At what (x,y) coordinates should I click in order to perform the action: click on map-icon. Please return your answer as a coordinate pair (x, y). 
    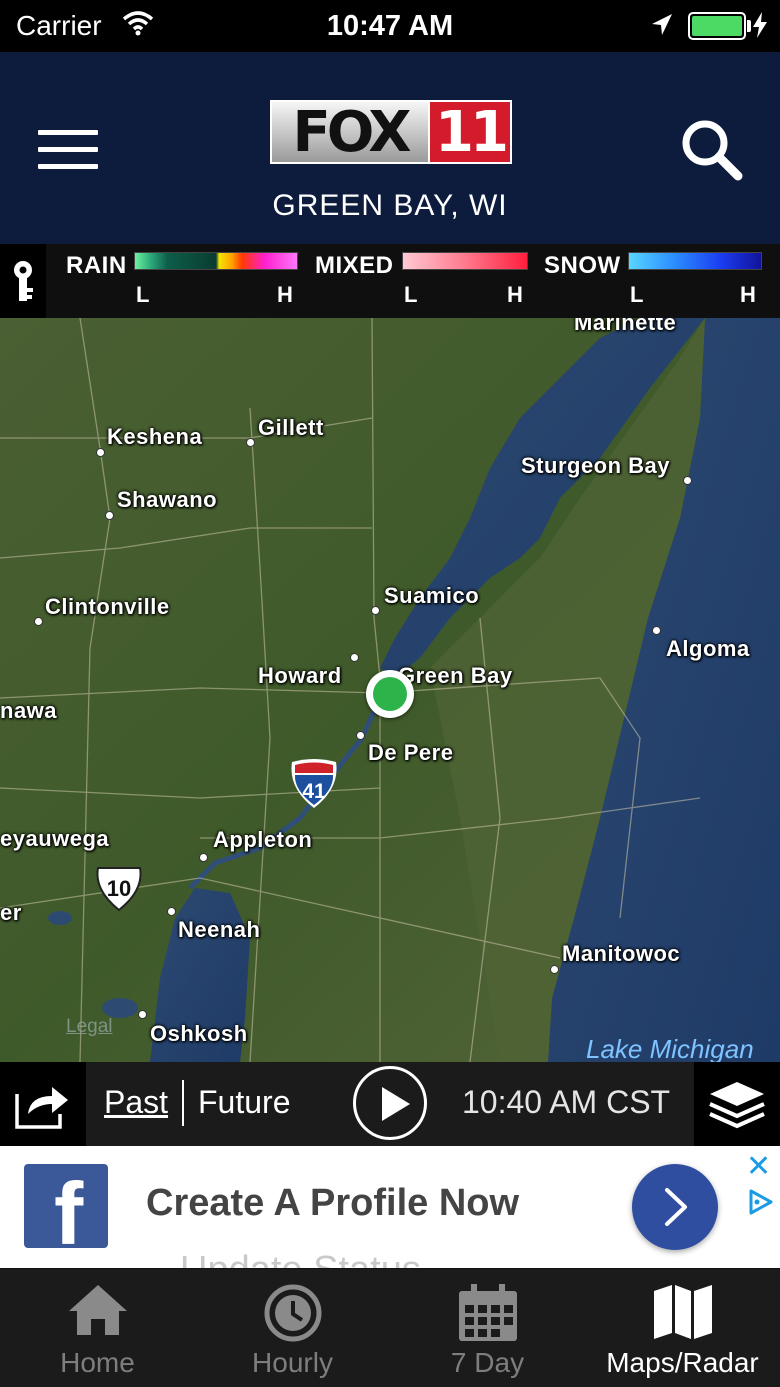
    Looking at the image, I should click on (682, 1315).